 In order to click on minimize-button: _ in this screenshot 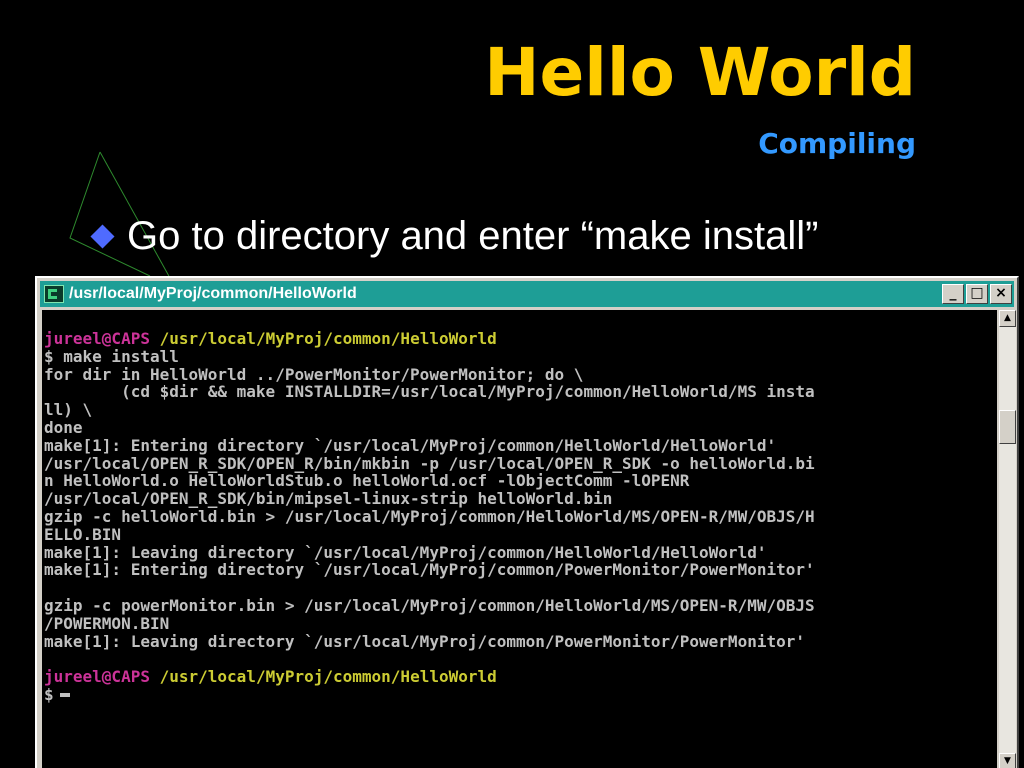, I will do `click(953, 294)`.